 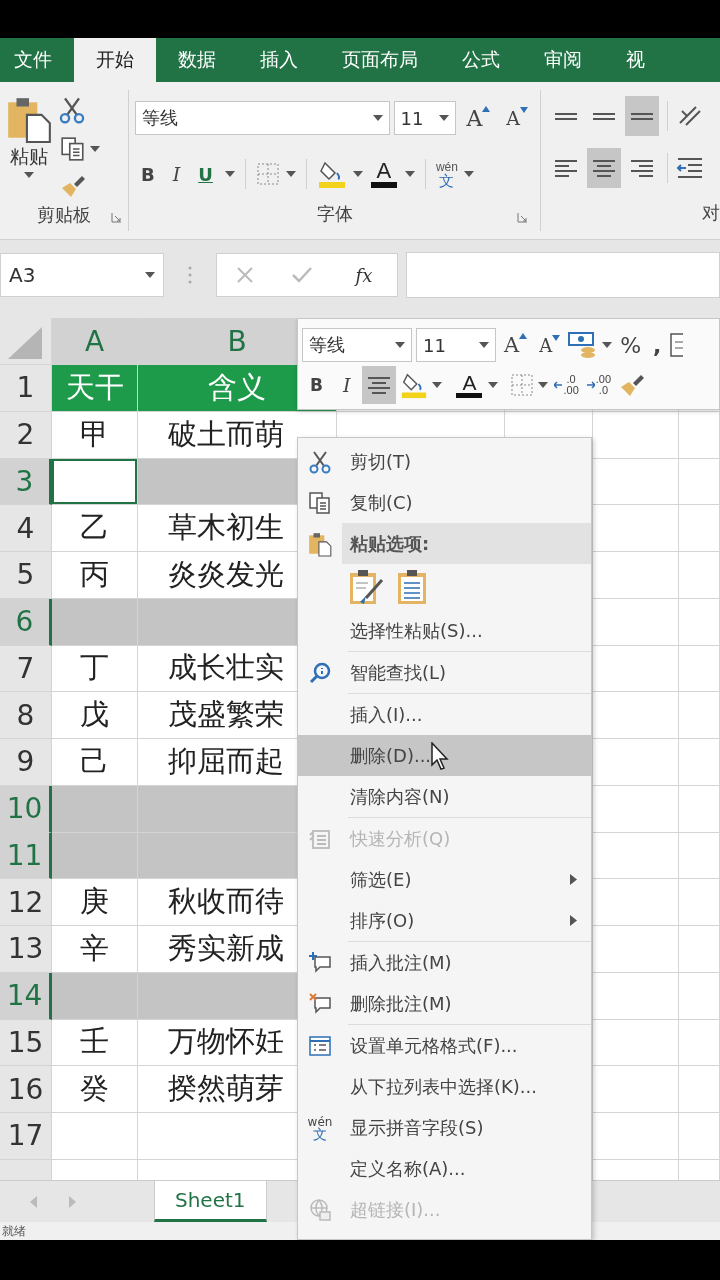 What do you see at coordinates (26, 482) in the screenshot?
I see `row-header: 3` at bounding box center [26, 482].